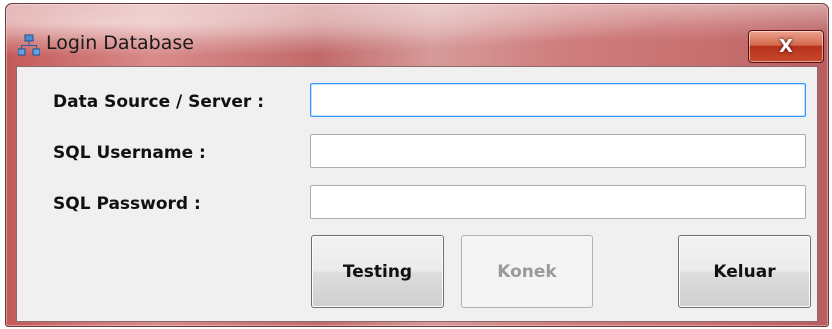 Image resolution: width=832 pixels, height=329 pixels. Describe the element at coordinates (159, 102) in the screenshot. I see `data-source-label: Data Source / Server :` at that location.